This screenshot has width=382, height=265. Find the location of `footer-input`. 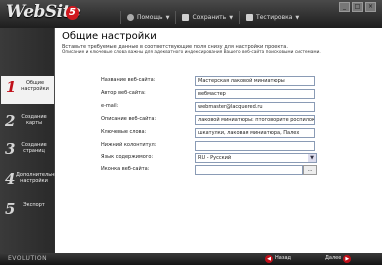

footer-input is located at coordinates (255, 146).